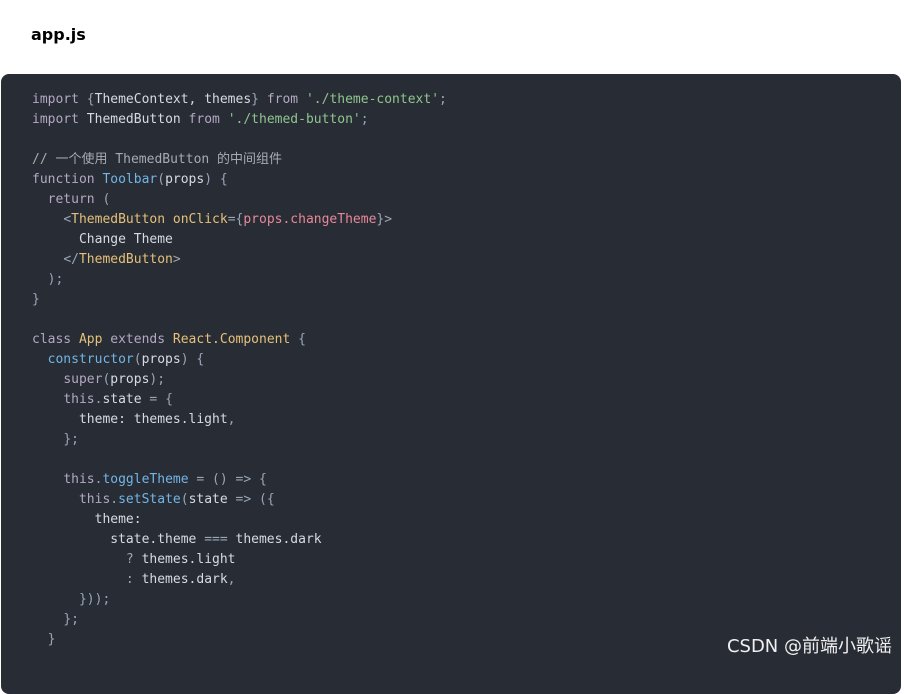 The height and width of the screenshot is (694, 906). What do you see at coordinates (239, 260) in the screenshot?
I see `code-line: </ThemedButton>` at bounding box center [239, 260].